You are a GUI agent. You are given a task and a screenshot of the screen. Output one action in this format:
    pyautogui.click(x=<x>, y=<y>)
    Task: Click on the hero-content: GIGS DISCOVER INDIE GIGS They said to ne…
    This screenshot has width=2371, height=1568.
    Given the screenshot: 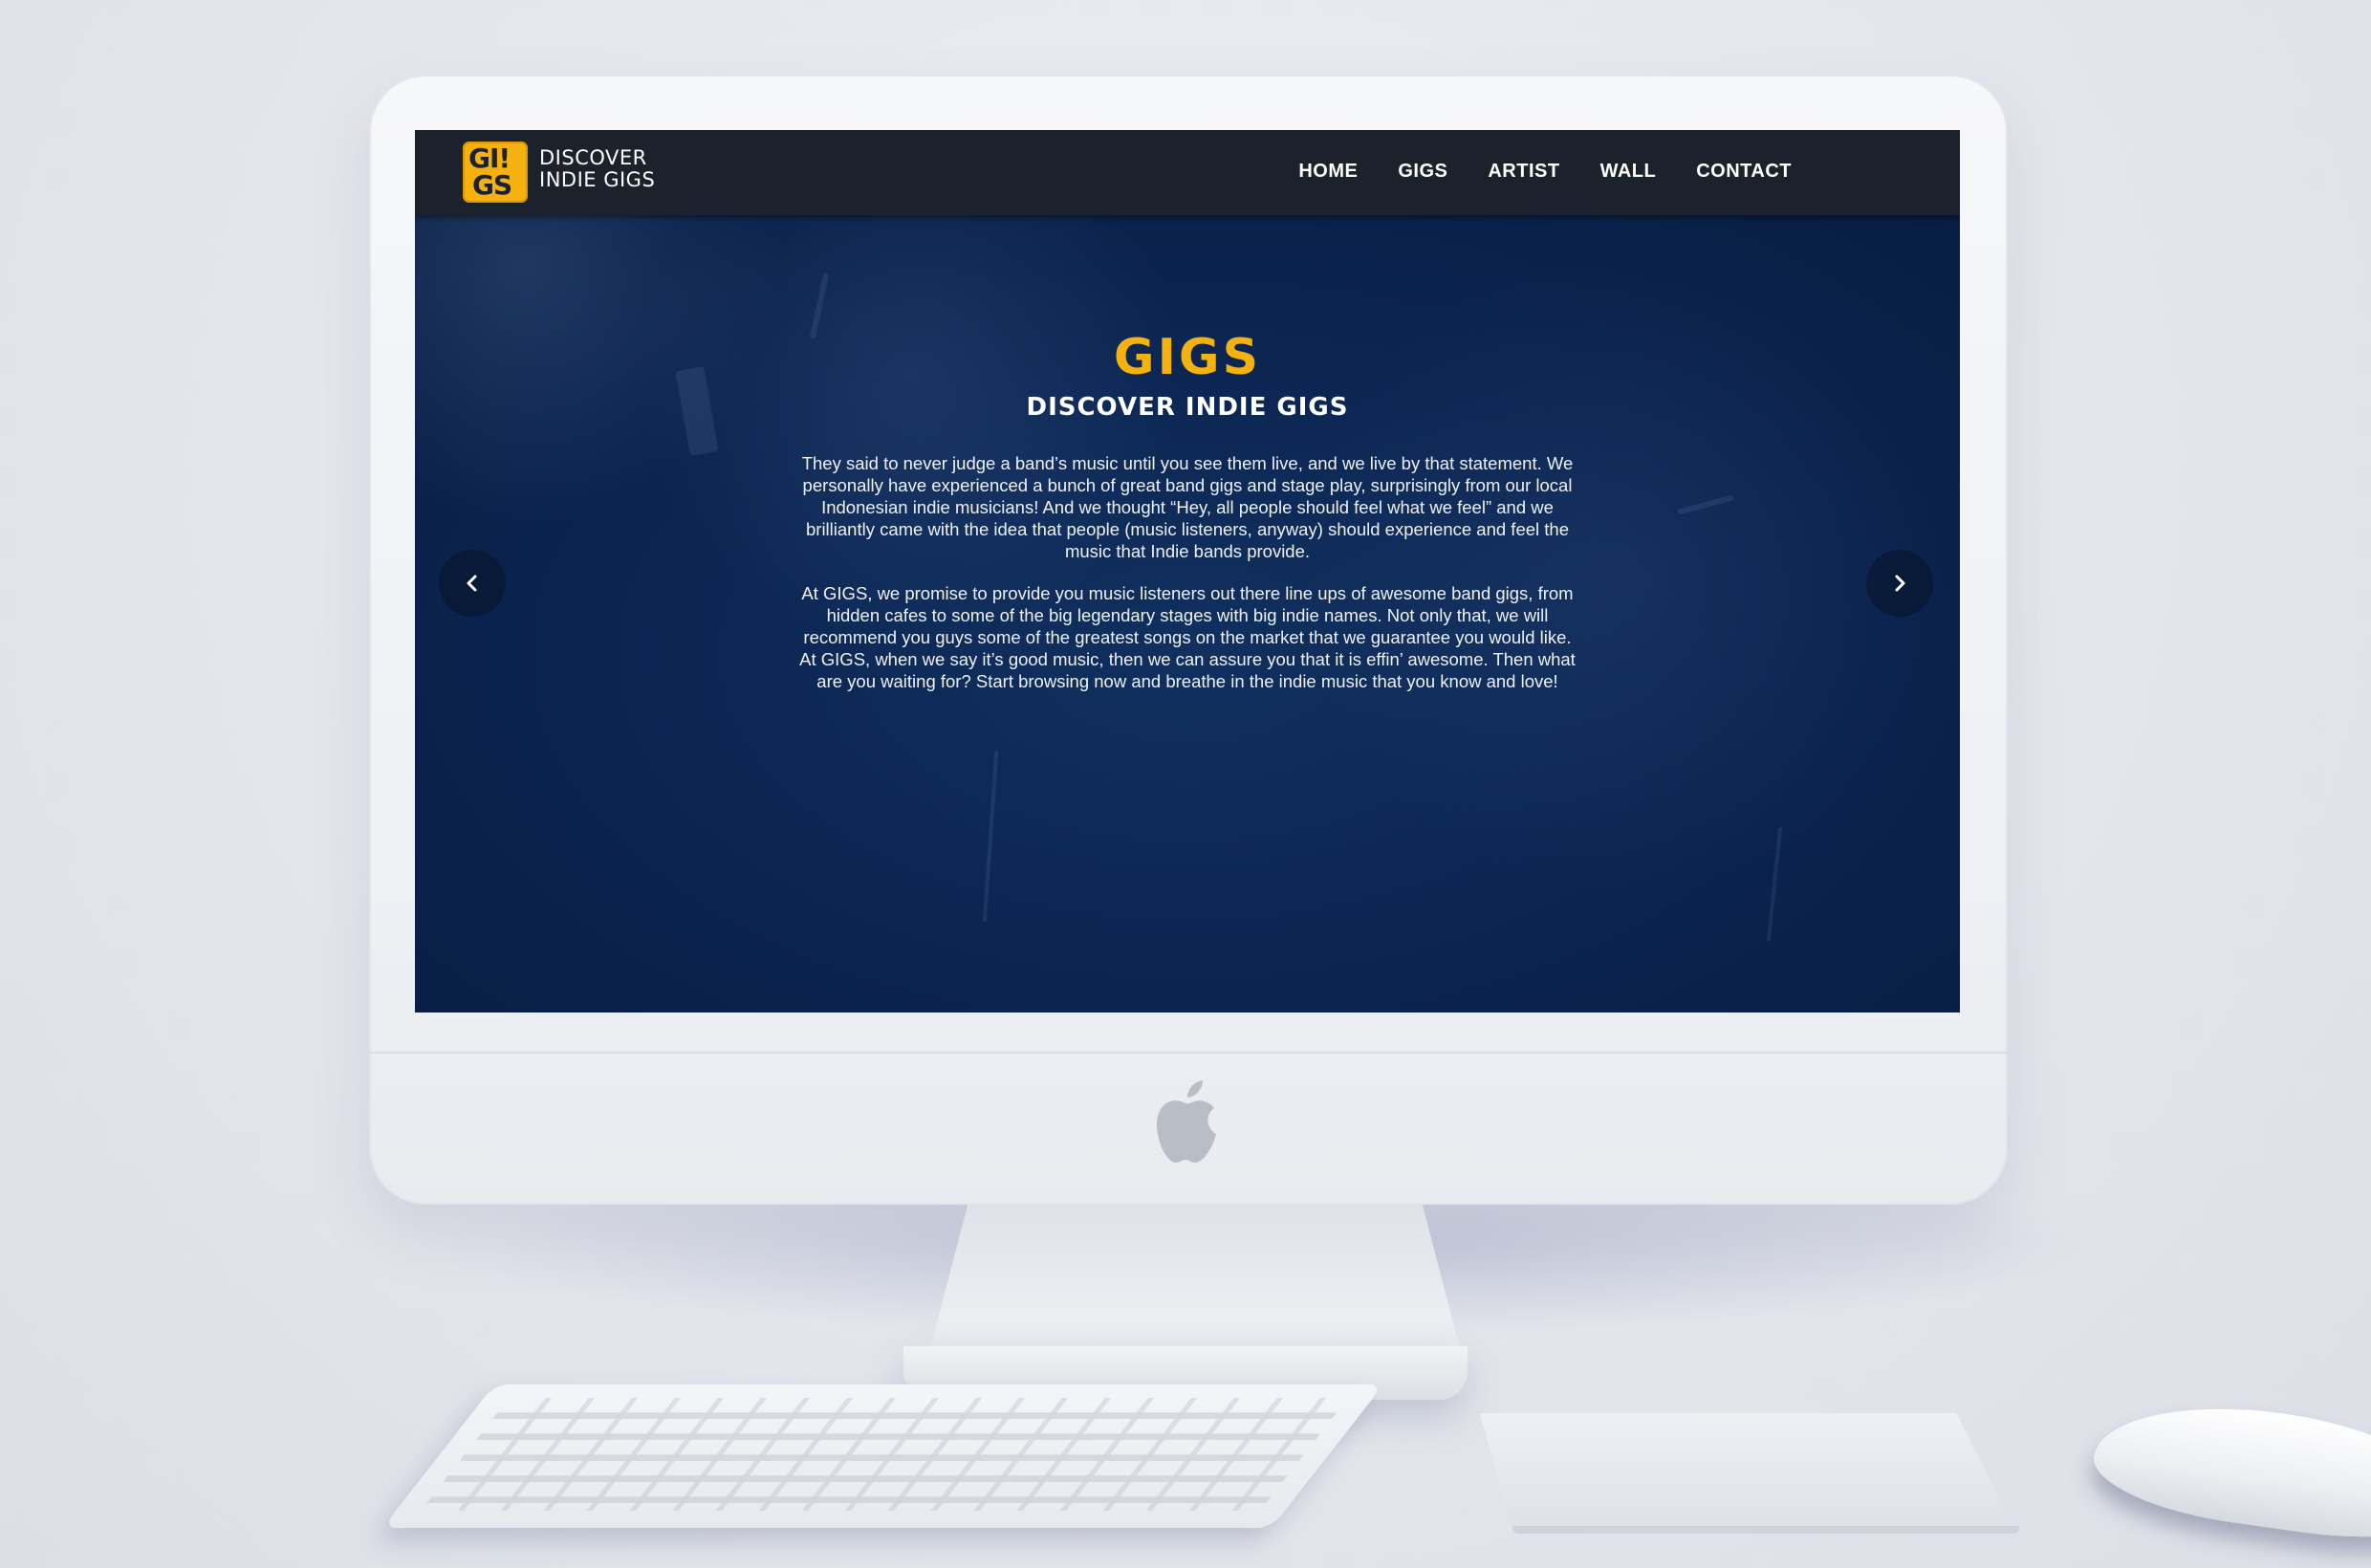 What is the action you would take?
    pyautogui.click(x=1187, y=520)
    